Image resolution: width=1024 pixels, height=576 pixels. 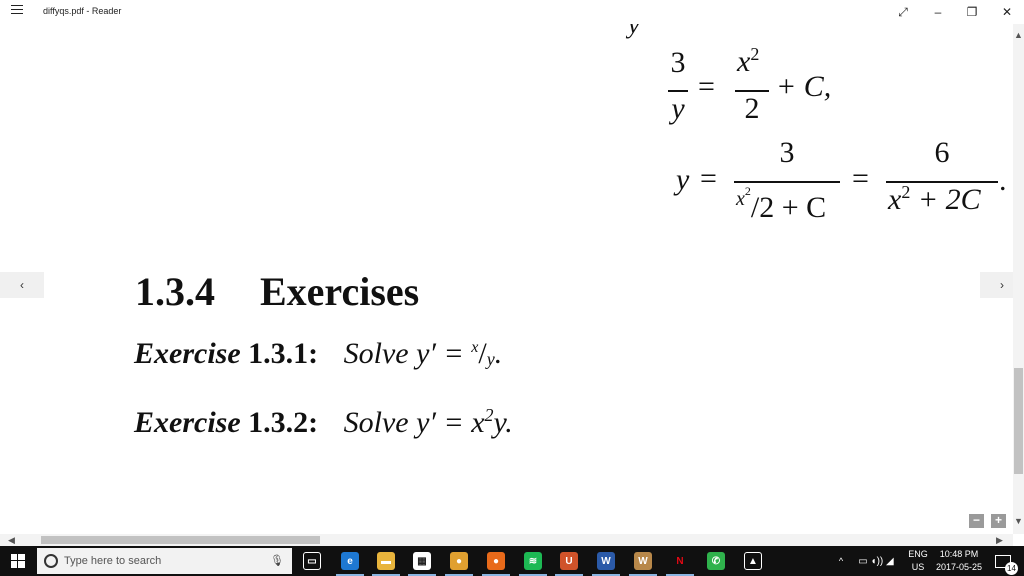 What do you see at coordinates (428, 422) in the screenshot?
I see `exercise-statement: Solve y′ = x2y.` at bounding box center [428, 422].